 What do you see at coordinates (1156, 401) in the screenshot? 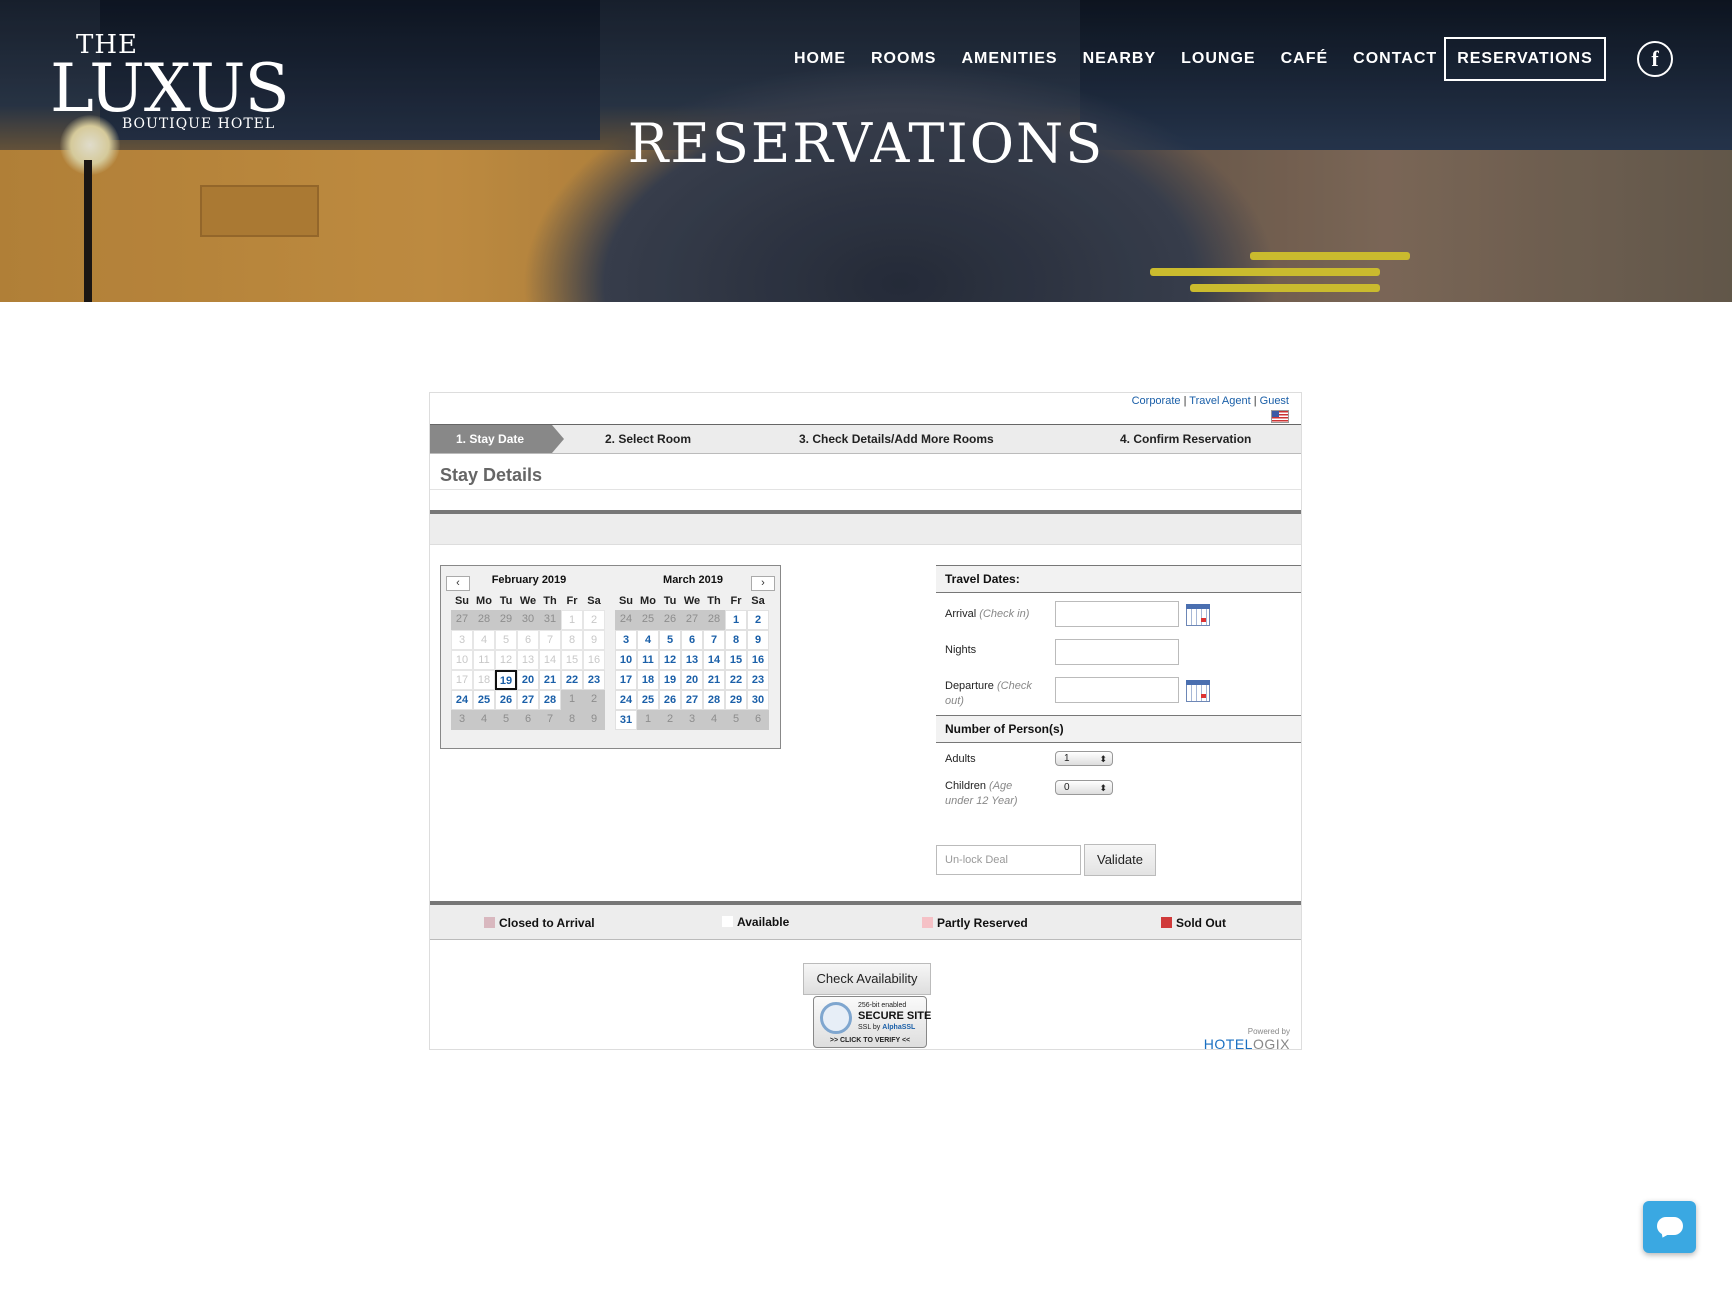
I see `corporate-link: Corporate` at bounding box center [1156, 401].